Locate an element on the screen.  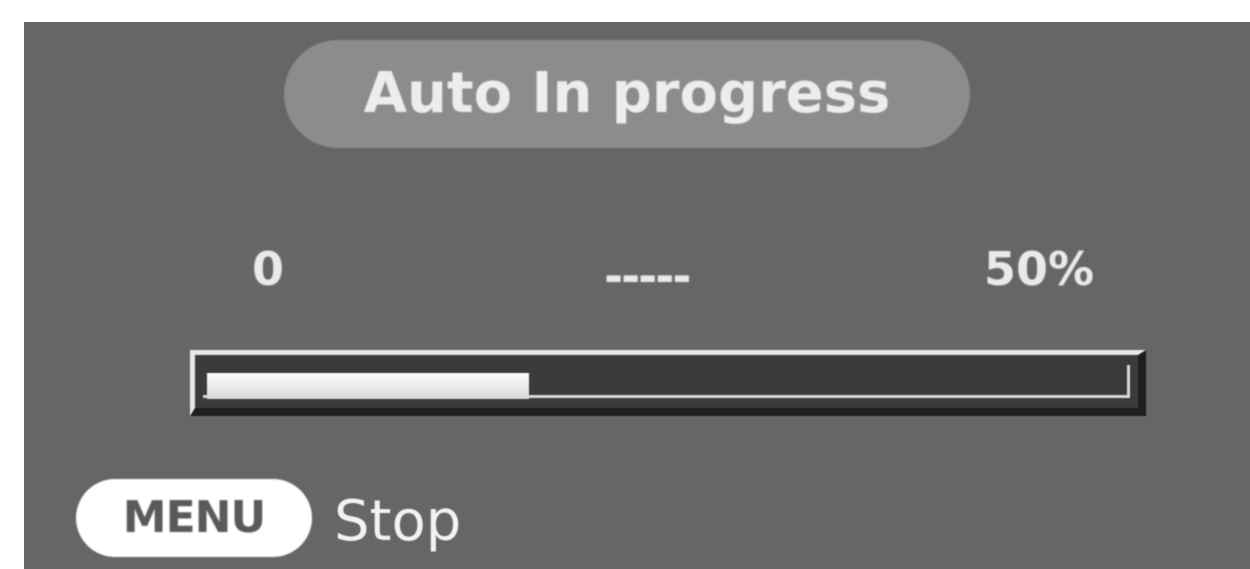
progress-fill is located at coordinates (368, 386).